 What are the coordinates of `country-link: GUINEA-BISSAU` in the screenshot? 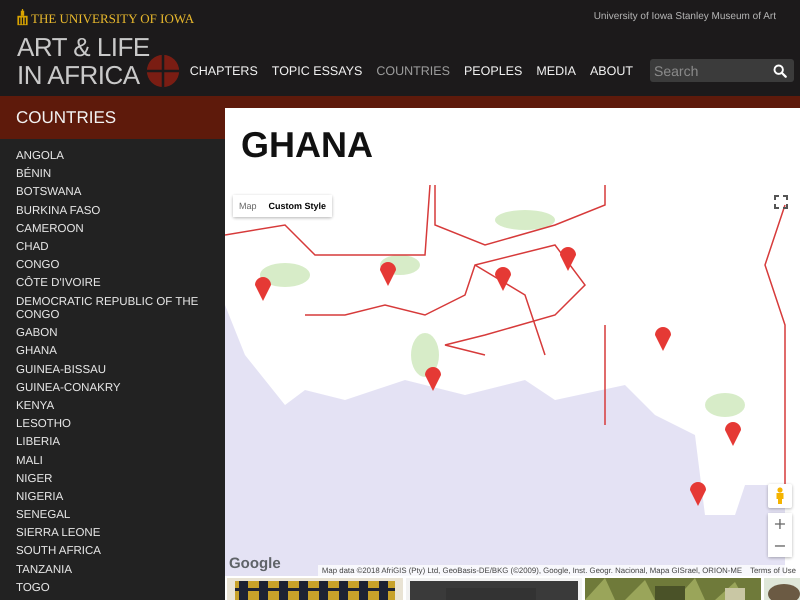 It's located at (115, 371).